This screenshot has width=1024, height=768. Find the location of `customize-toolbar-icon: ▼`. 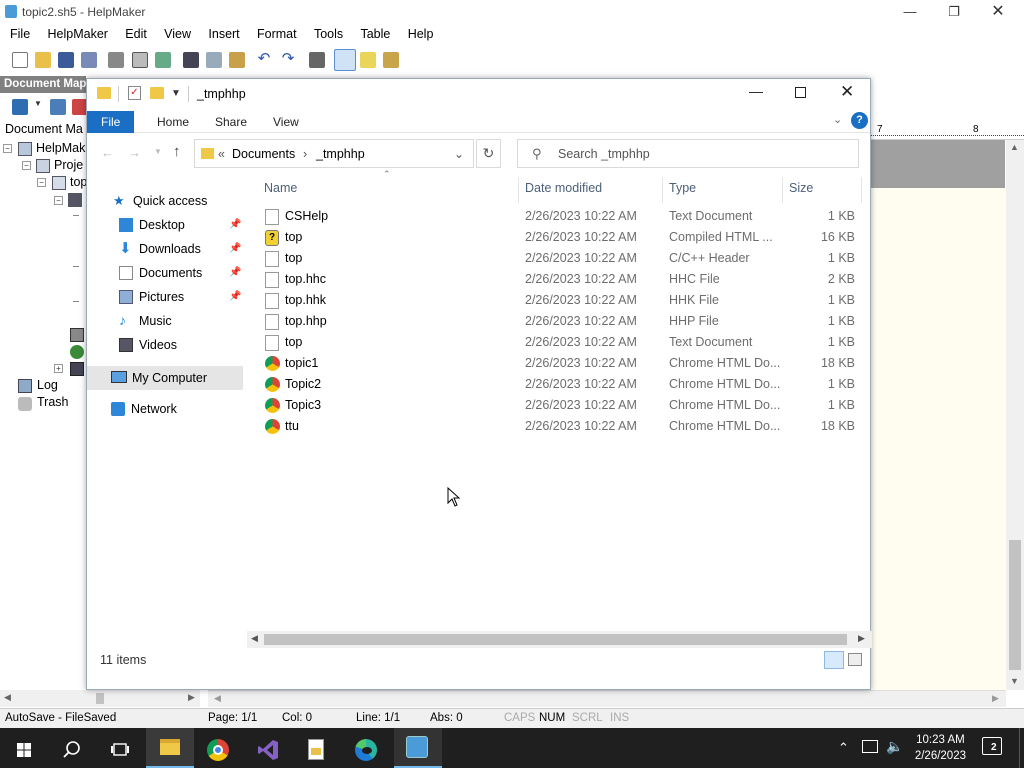

customize-toolbar-icon: ▼ is located at coordinates (176, 93).